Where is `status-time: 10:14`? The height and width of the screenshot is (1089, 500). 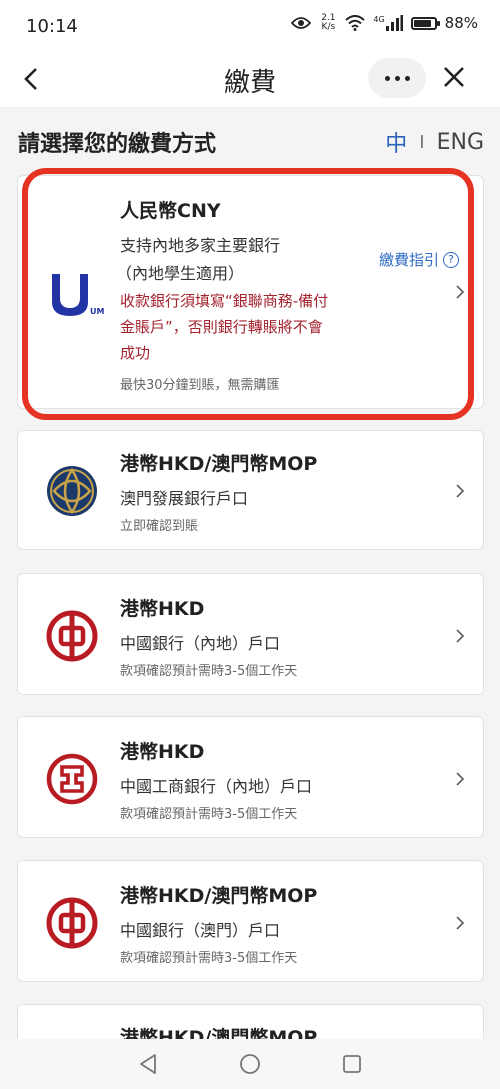
status-time: 10:14 is located at coordinates (52, 26).